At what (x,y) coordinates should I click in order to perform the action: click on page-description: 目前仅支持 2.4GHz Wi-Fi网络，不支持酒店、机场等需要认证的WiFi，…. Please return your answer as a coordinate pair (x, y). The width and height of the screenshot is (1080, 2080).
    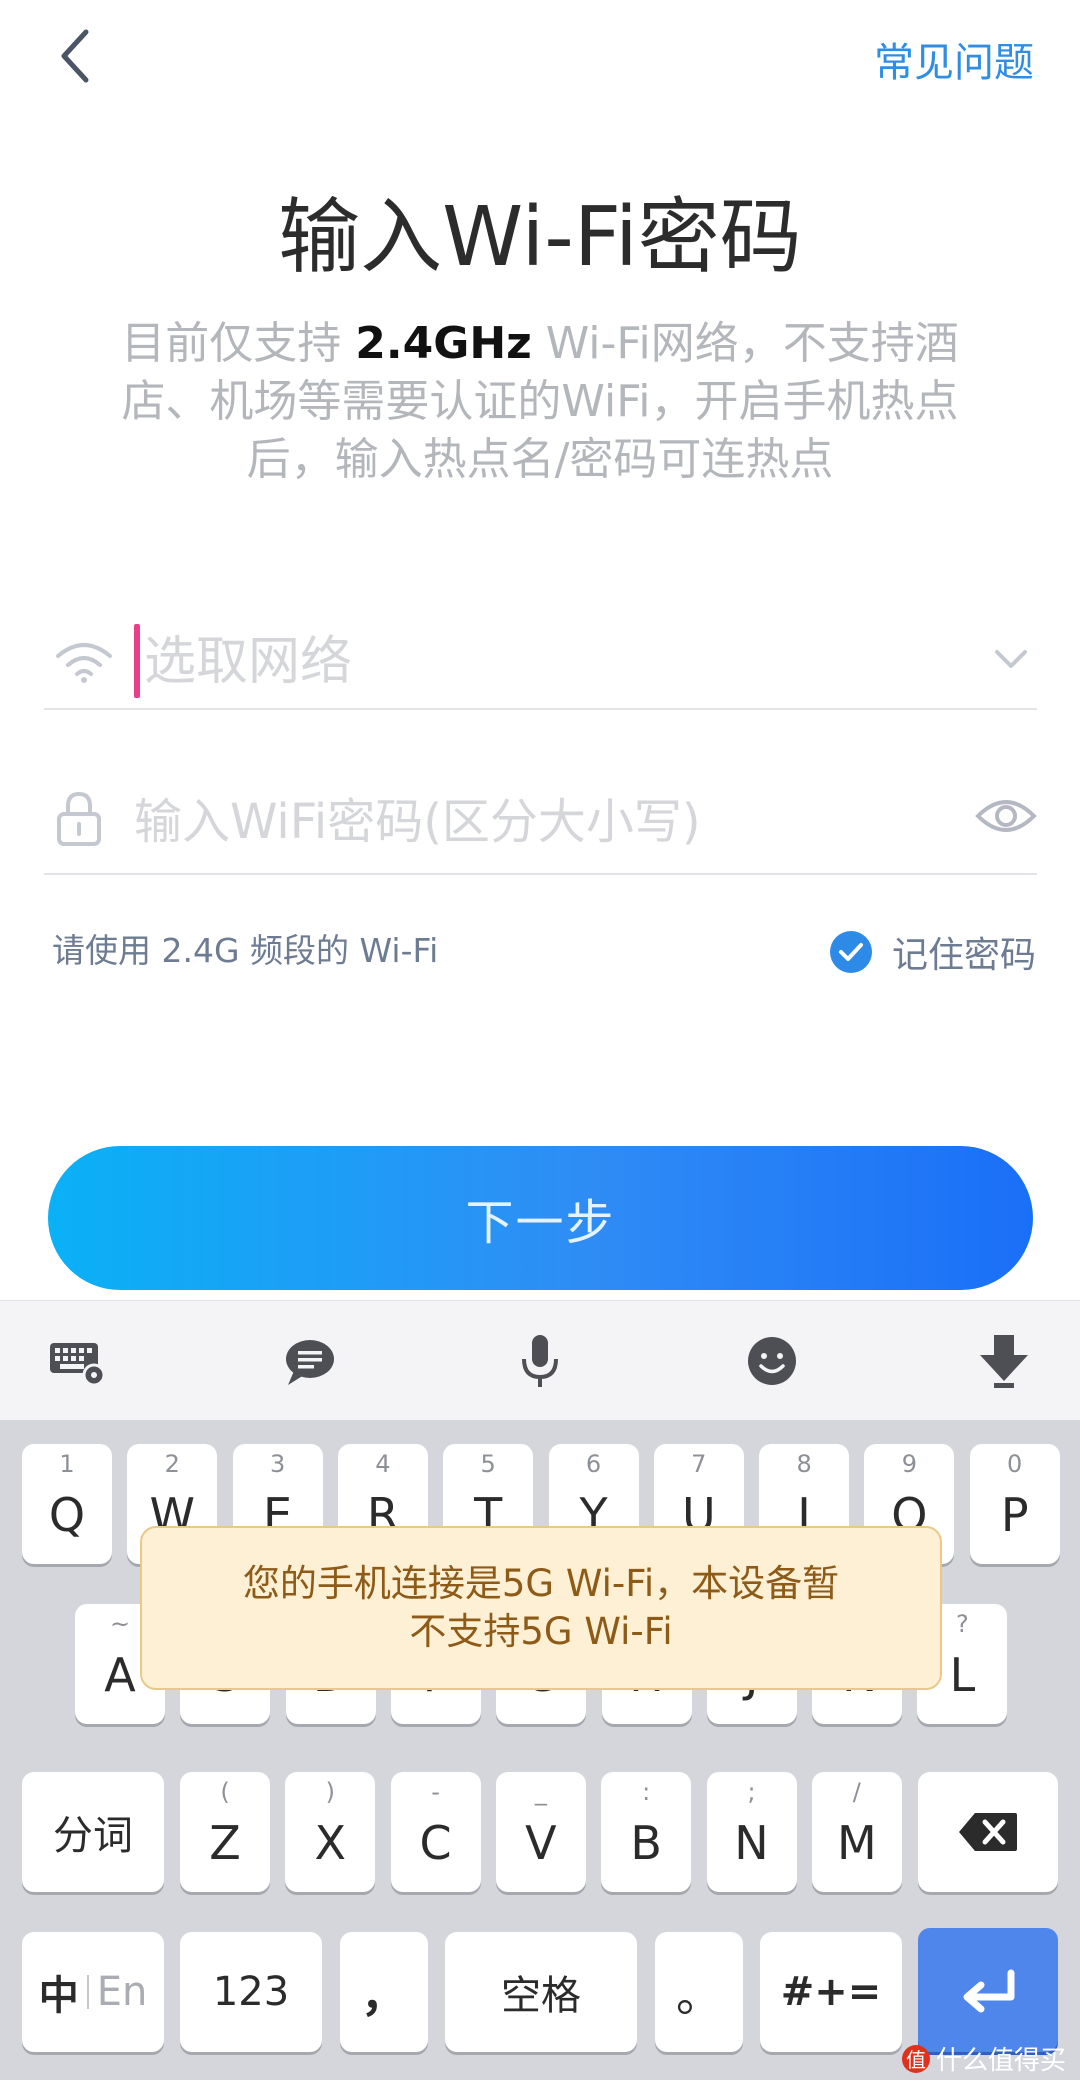
    Looking at the image, I should click on (540, 402).